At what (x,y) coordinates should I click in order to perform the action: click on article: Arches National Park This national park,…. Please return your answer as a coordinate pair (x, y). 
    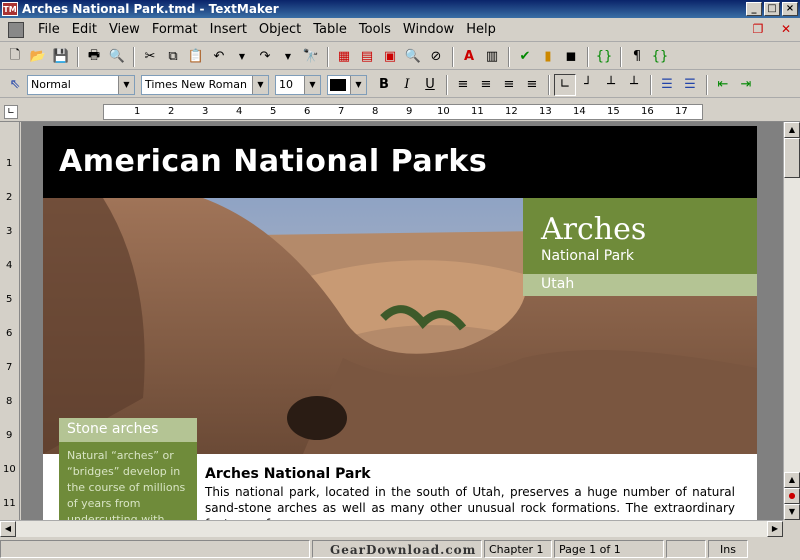
    Looking at the image, I should click on (470, 494).